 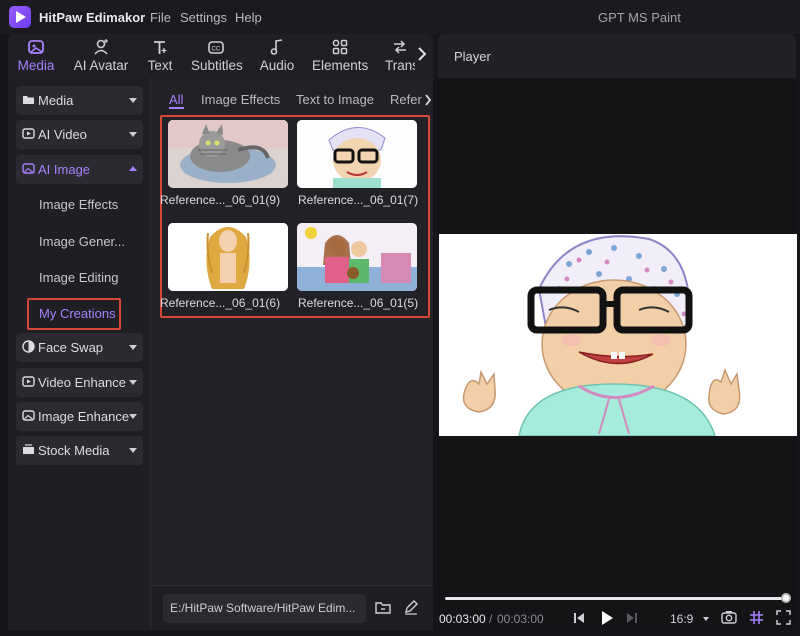 I want to click on creation-label: Reference..._06_01(7), so click(x=358, y=200).